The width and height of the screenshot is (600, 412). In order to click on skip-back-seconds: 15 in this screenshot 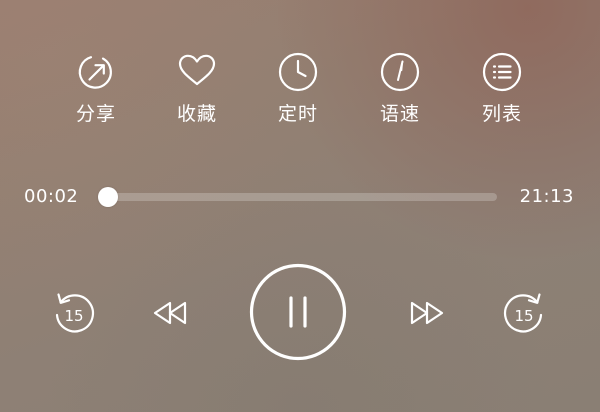, I will do `click(74, 316)`.